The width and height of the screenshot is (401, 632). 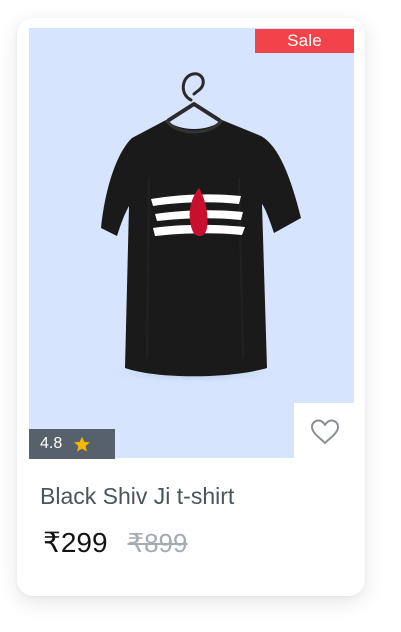 What do you see at coordinates (137, 496) in the screenshot?
I see `product-title: Black Shiv Ji t-shirt` at bounding box center [137, 496].